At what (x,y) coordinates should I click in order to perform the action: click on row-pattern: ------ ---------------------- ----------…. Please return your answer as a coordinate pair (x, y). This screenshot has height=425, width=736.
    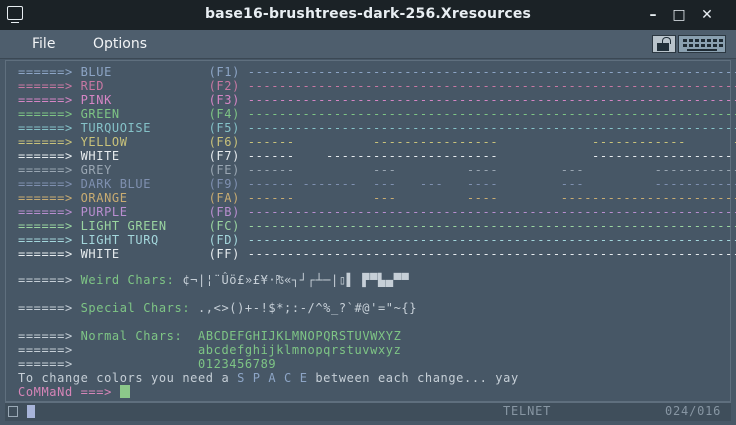
    Looking at the image, I should click on (490, 156).